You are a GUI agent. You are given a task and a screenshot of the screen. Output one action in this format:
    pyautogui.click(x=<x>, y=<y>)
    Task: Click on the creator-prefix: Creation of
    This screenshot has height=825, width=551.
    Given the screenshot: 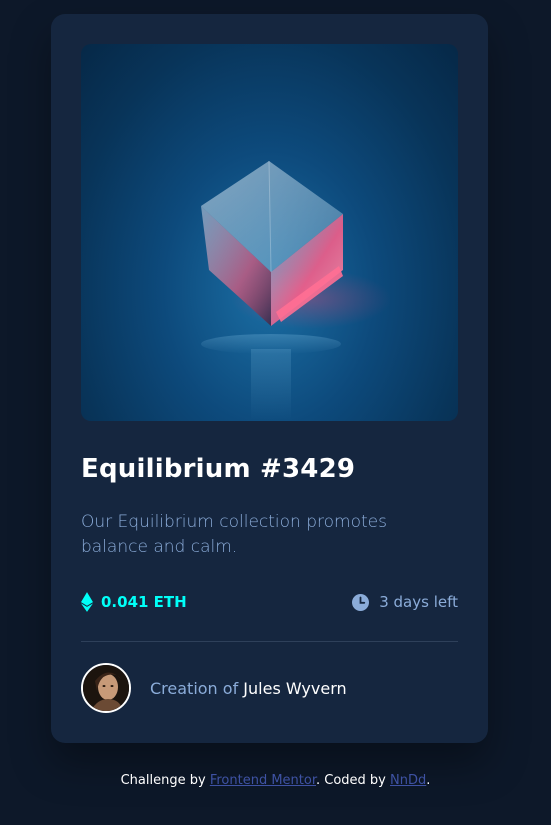 What is the action you would take?
    pyautogui.click(x=194, y=688)
    